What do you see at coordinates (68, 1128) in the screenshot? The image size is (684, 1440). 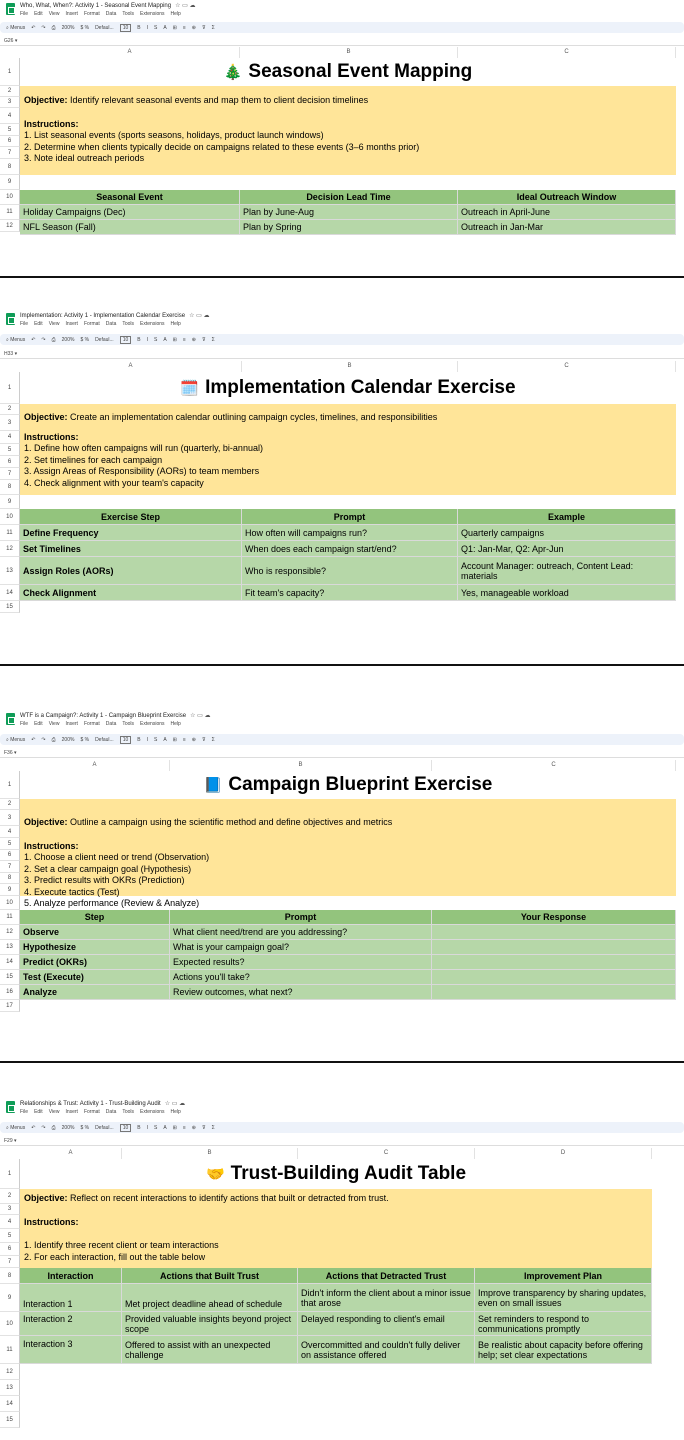 I see `zoom-select: 200%` at bounding box center [68, 1128].